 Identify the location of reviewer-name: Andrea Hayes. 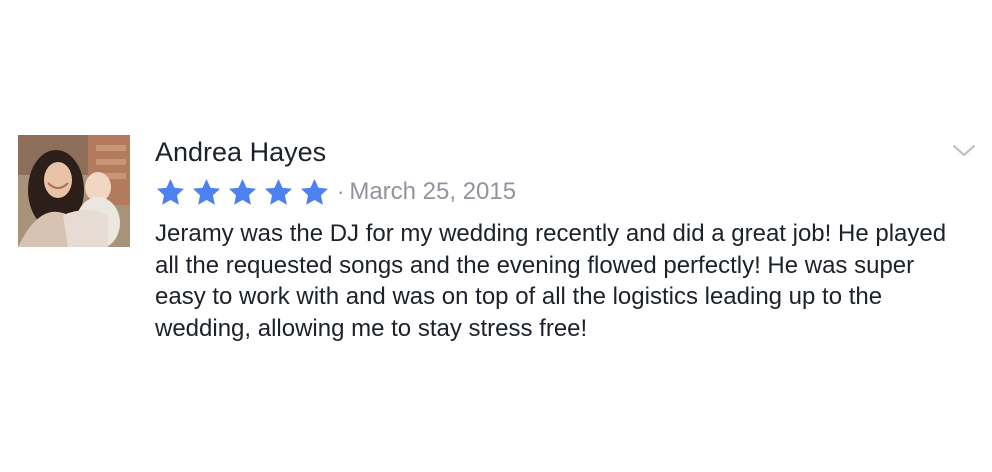
(240, 152).